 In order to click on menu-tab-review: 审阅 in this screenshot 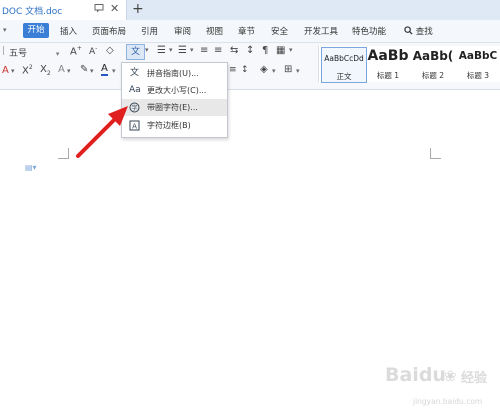, I will do `click(182, 31)`.